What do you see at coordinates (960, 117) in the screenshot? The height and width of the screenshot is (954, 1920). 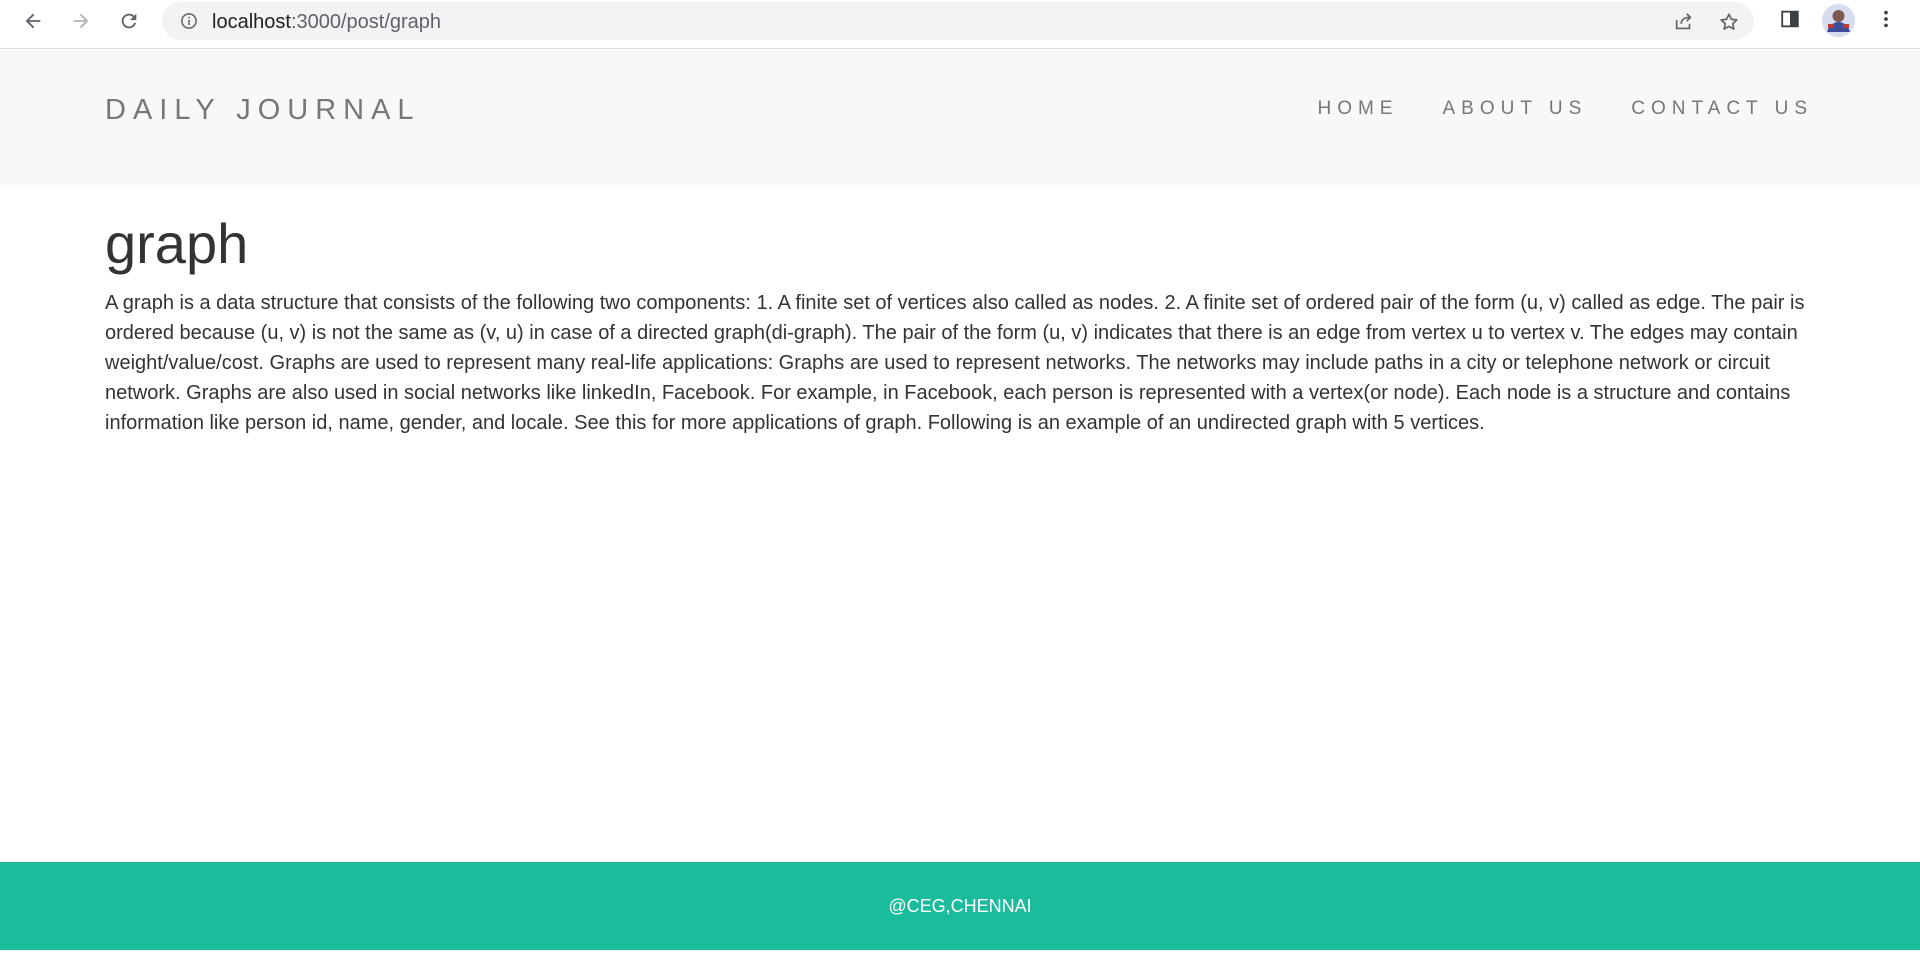 I see `site-header: DAILY JOURNAL HOME ABOUT US CONTACT US` at bounding box center [960, 117].